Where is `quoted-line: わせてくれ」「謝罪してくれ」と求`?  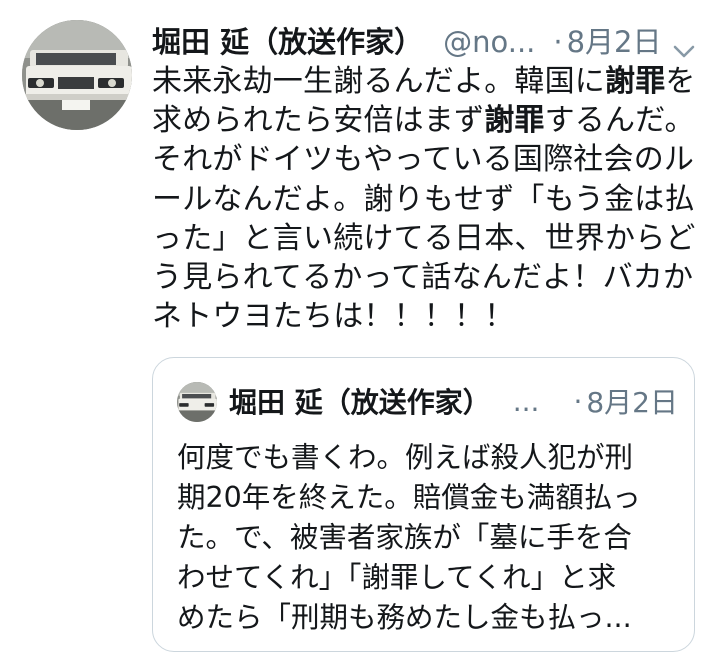
quoted-line: わせてくれ」「謝罪してくれ」と求 is located at coordinates (397, 577).